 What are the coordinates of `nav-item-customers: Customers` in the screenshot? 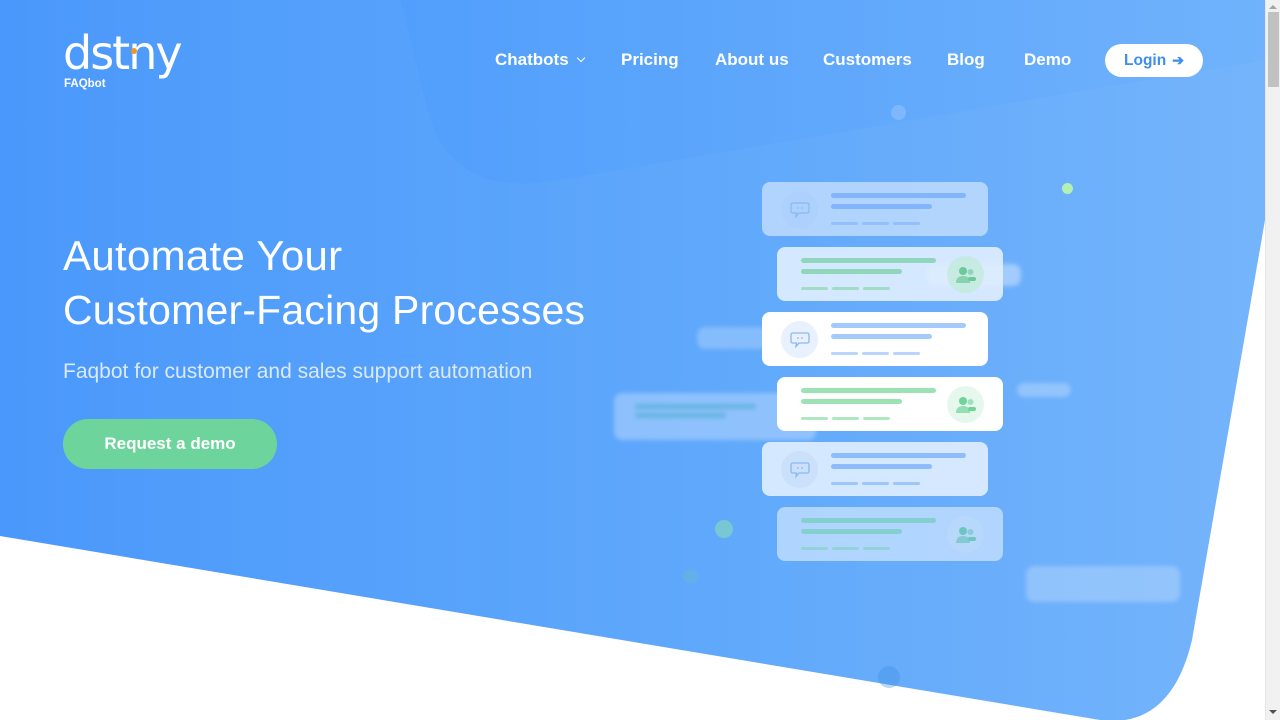 It's located at (867, 60).